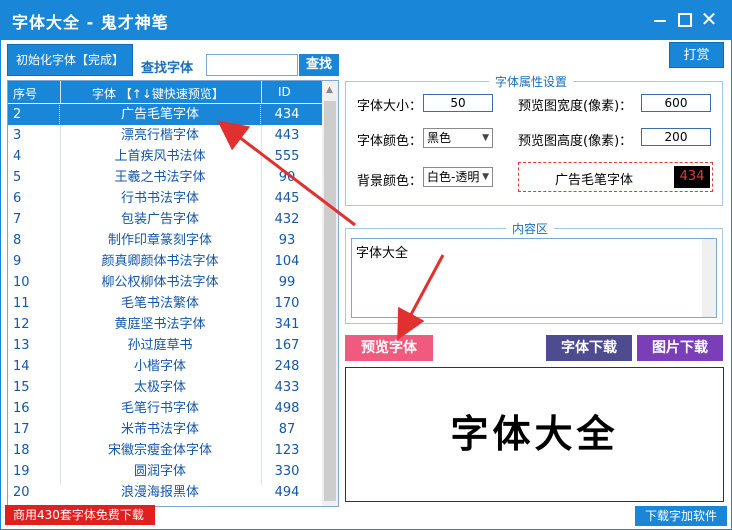 Image resolution: width=732 pixels, height=530 pixels. I want to click on row-font-name: 毛笔行书字体, so click(159, 408).